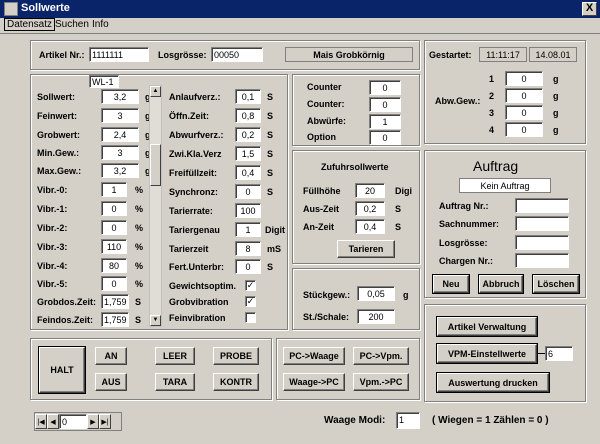  What do you see at coordinates (250, 301) in the screenshot?
I see `grobvibration-checkbox: ✓` at bounding box center [250, 301].